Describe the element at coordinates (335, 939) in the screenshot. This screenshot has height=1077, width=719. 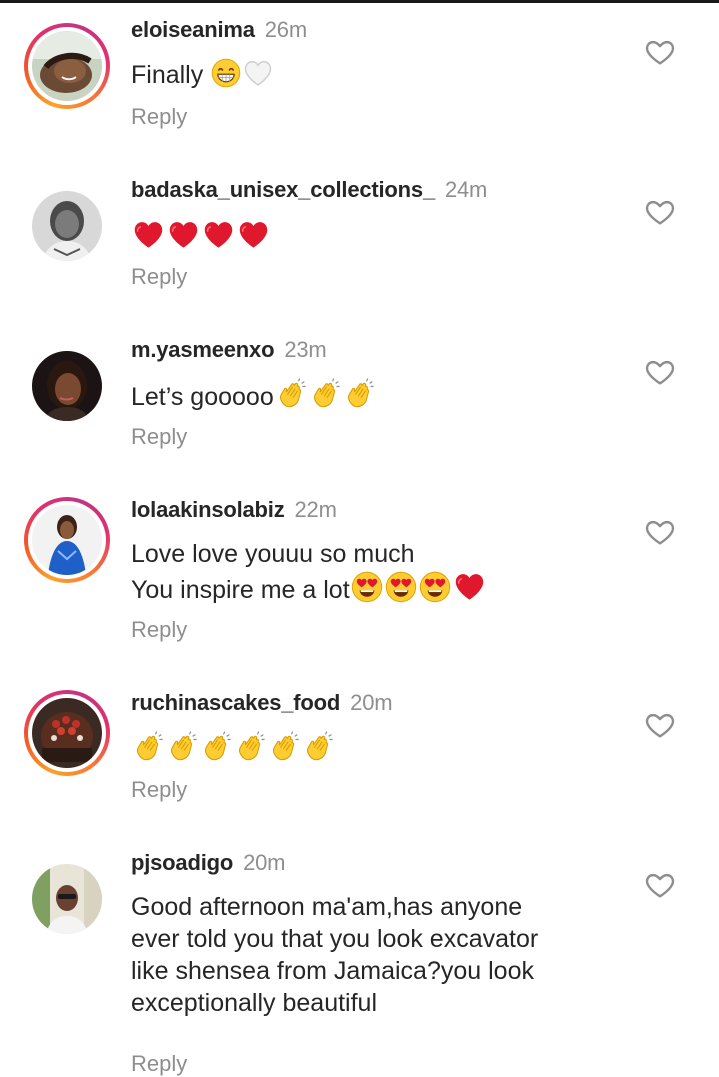
I see `comment-text-line: ever told you that you look excavator` at that location.